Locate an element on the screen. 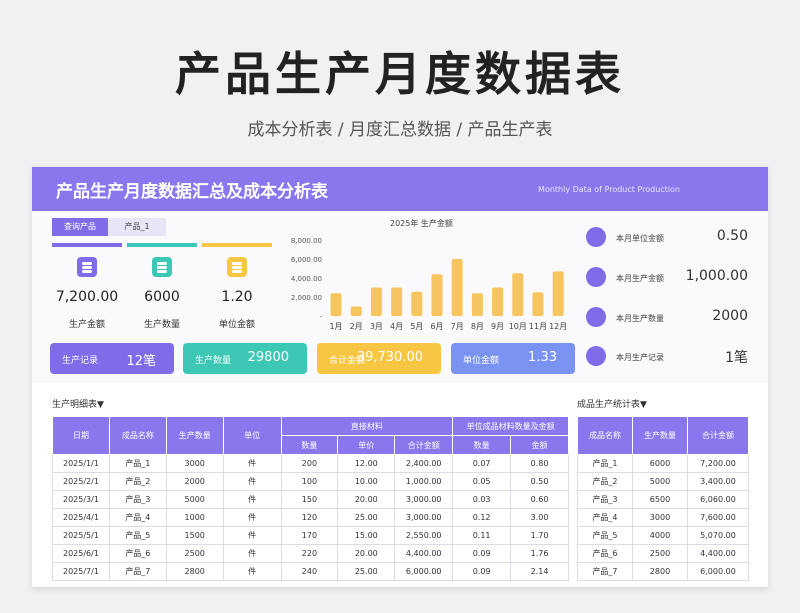 The image size is (800, 613). table-cell: 3000 is located at coordinates (194, 463).